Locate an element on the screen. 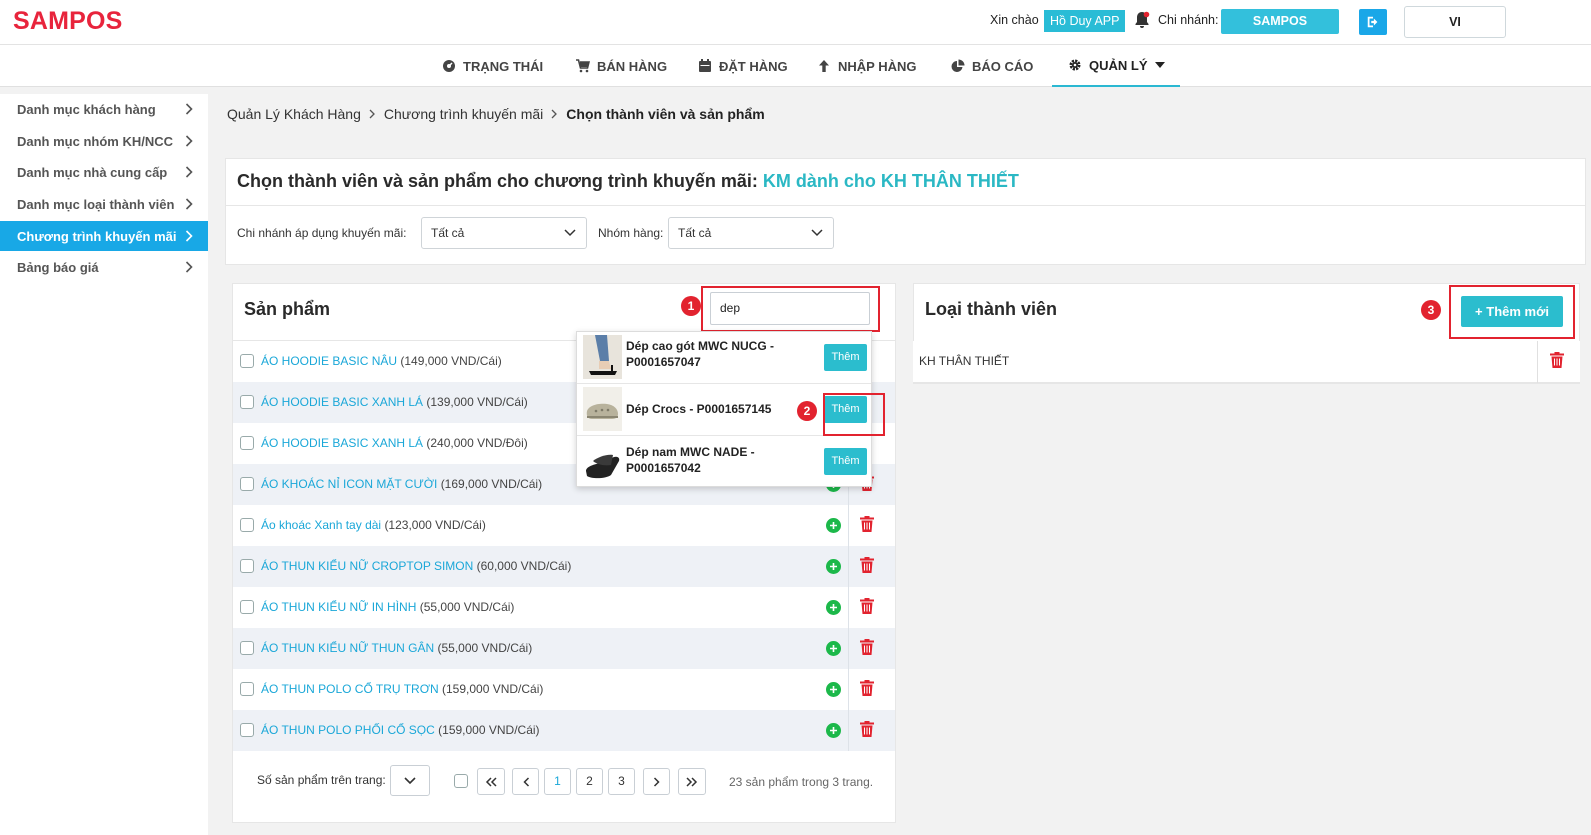 Image resolution: width=1591 pixels, height=835 pixels. sidebar-item-khach-hang: Danh mục khách hàng is located at coordinates (104, 109).